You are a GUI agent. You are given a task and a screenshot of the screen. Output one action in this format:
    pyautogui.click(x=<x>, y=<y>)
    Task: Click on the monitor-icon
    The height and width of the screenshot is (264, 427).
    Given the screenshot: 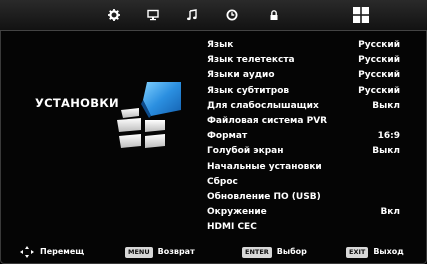 What is the action you would take?
    pyautogui.click(x=153, y=15)
    